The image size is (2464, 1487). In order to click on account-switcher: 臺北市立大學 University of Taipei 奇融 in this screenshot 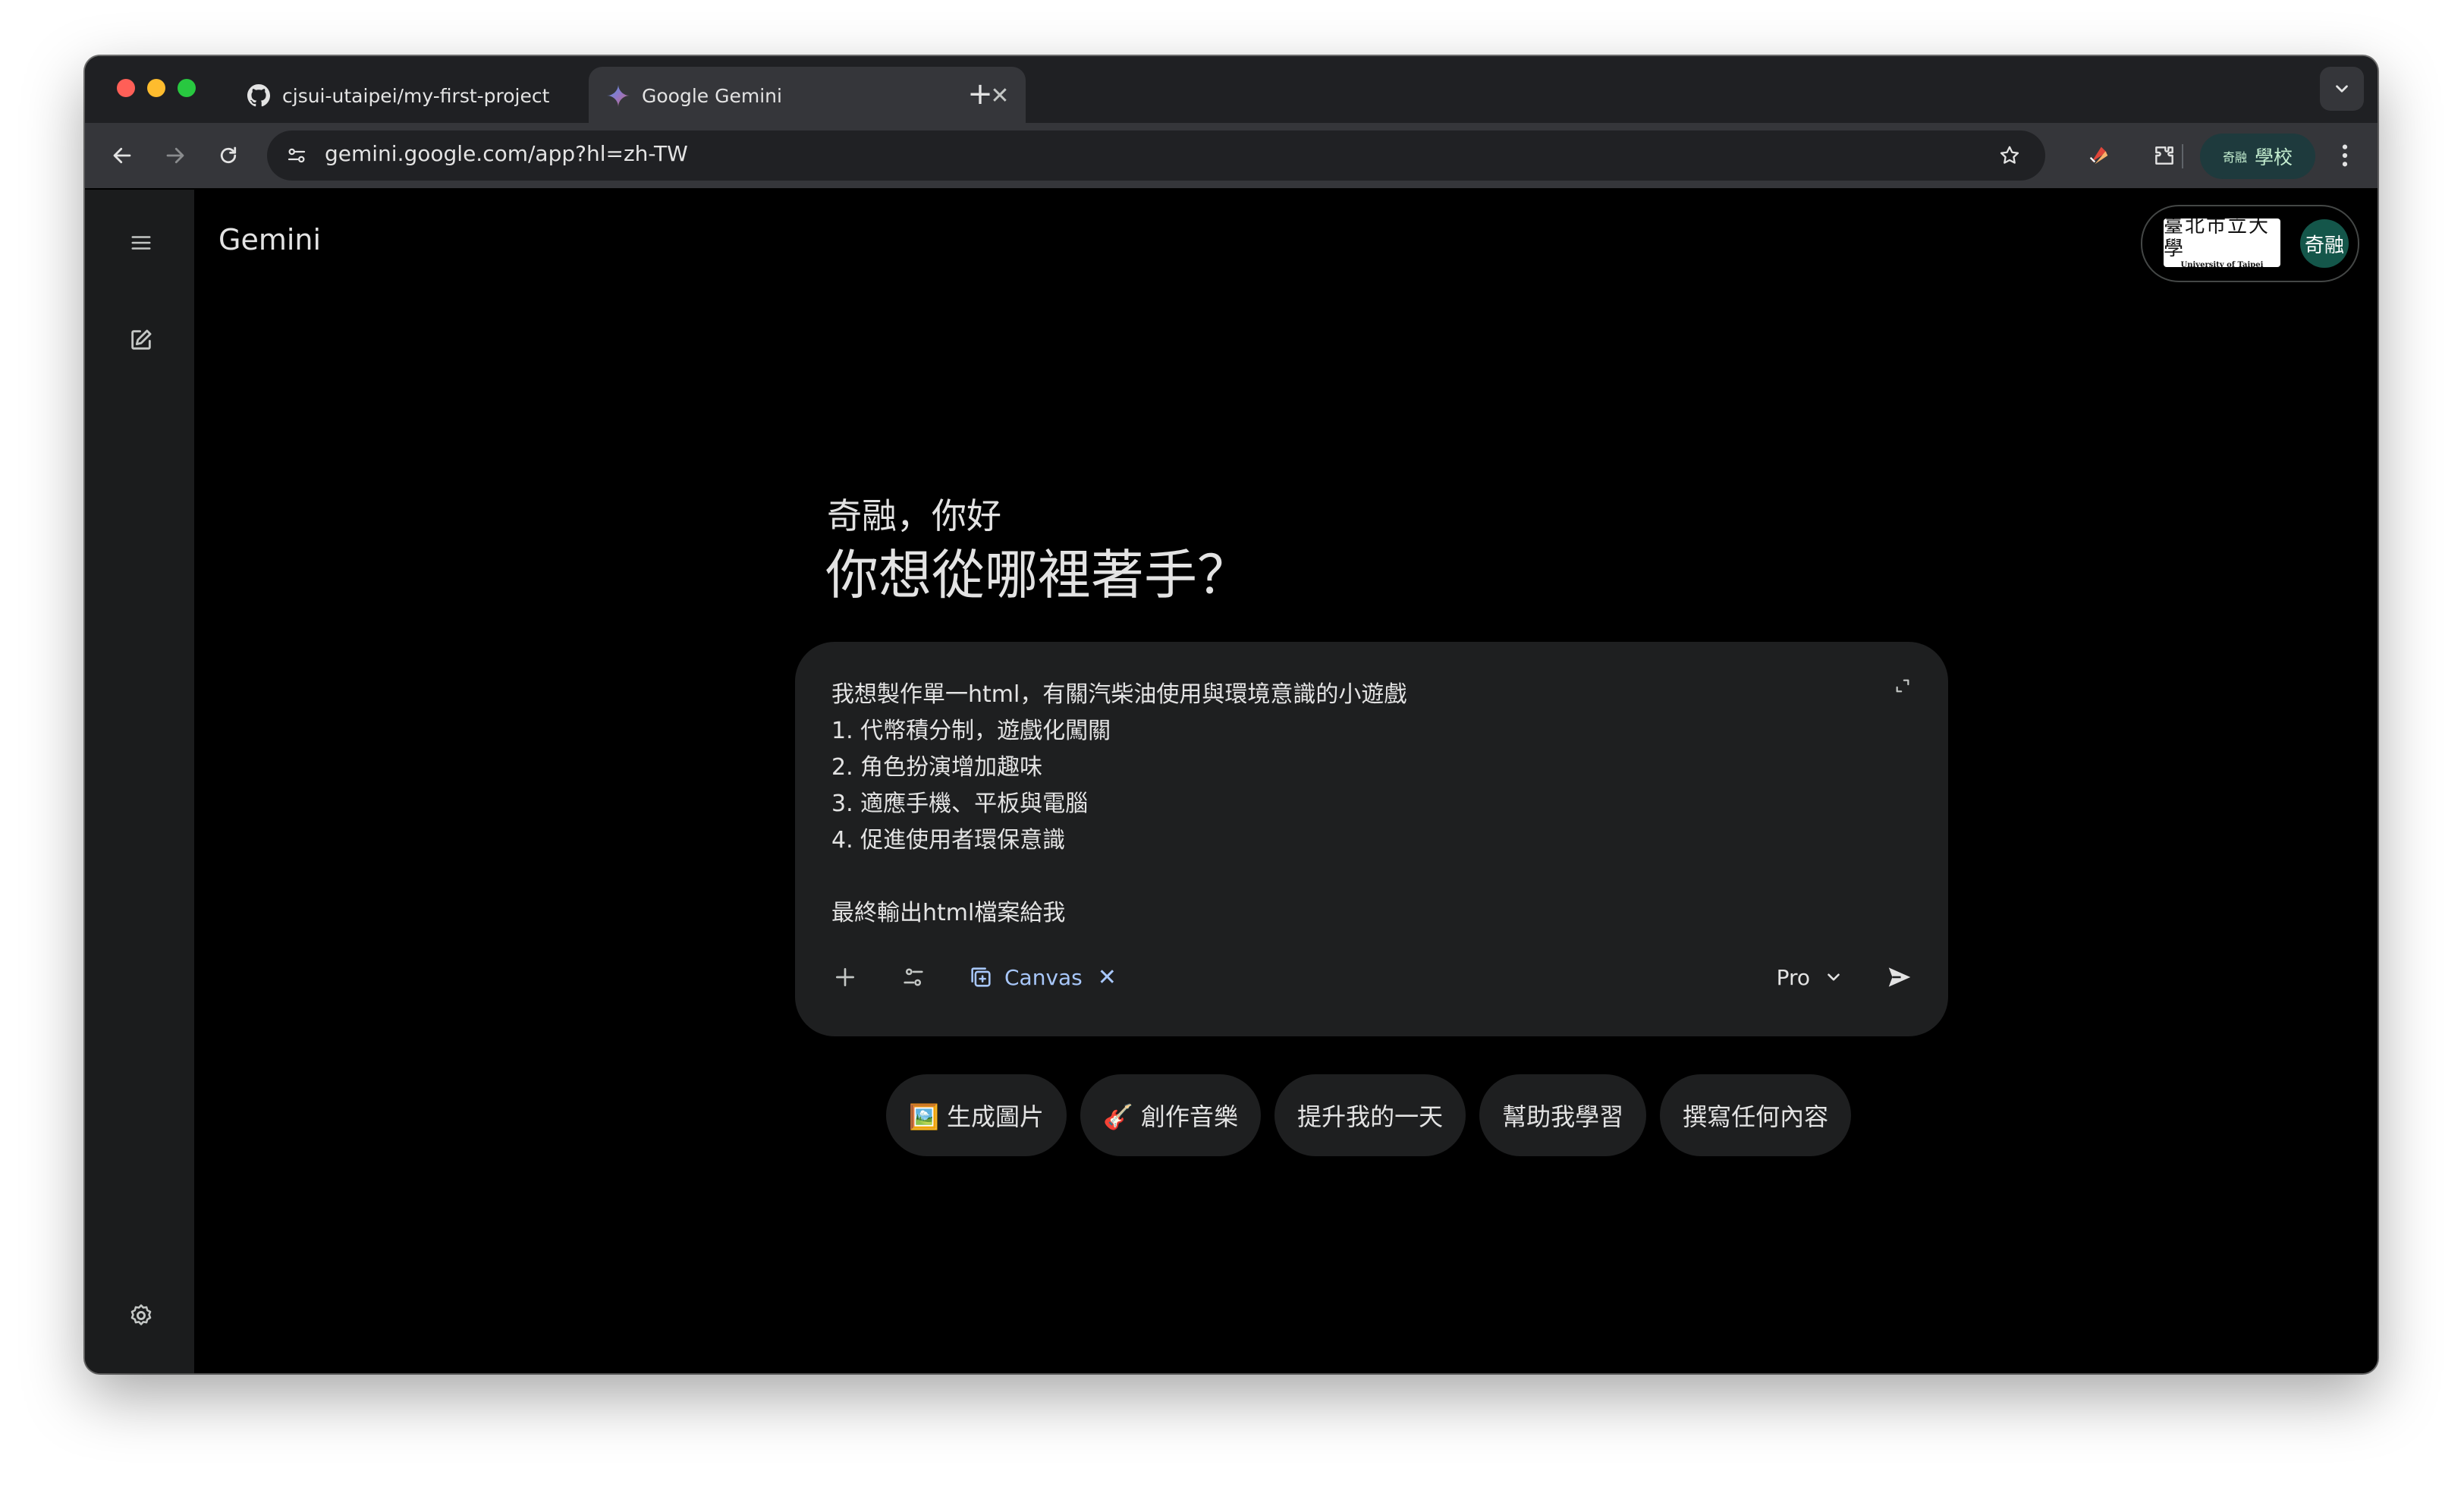, I will do `click(2250, 244)`.